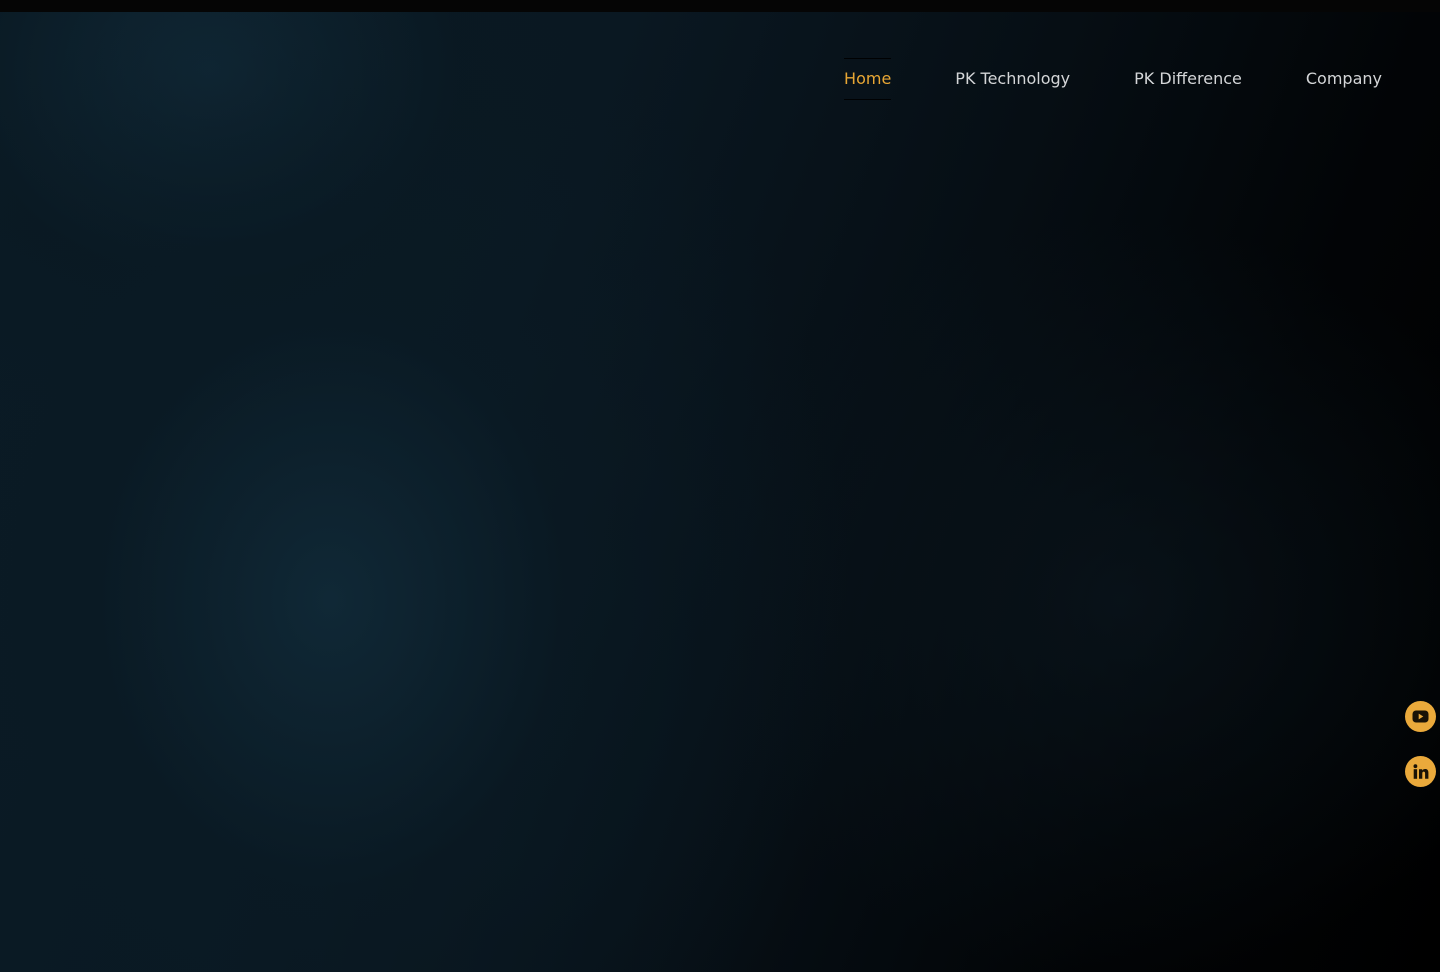 This screenshot has height=972, width=1440. I want to click on social-links, so click(1420, 756).